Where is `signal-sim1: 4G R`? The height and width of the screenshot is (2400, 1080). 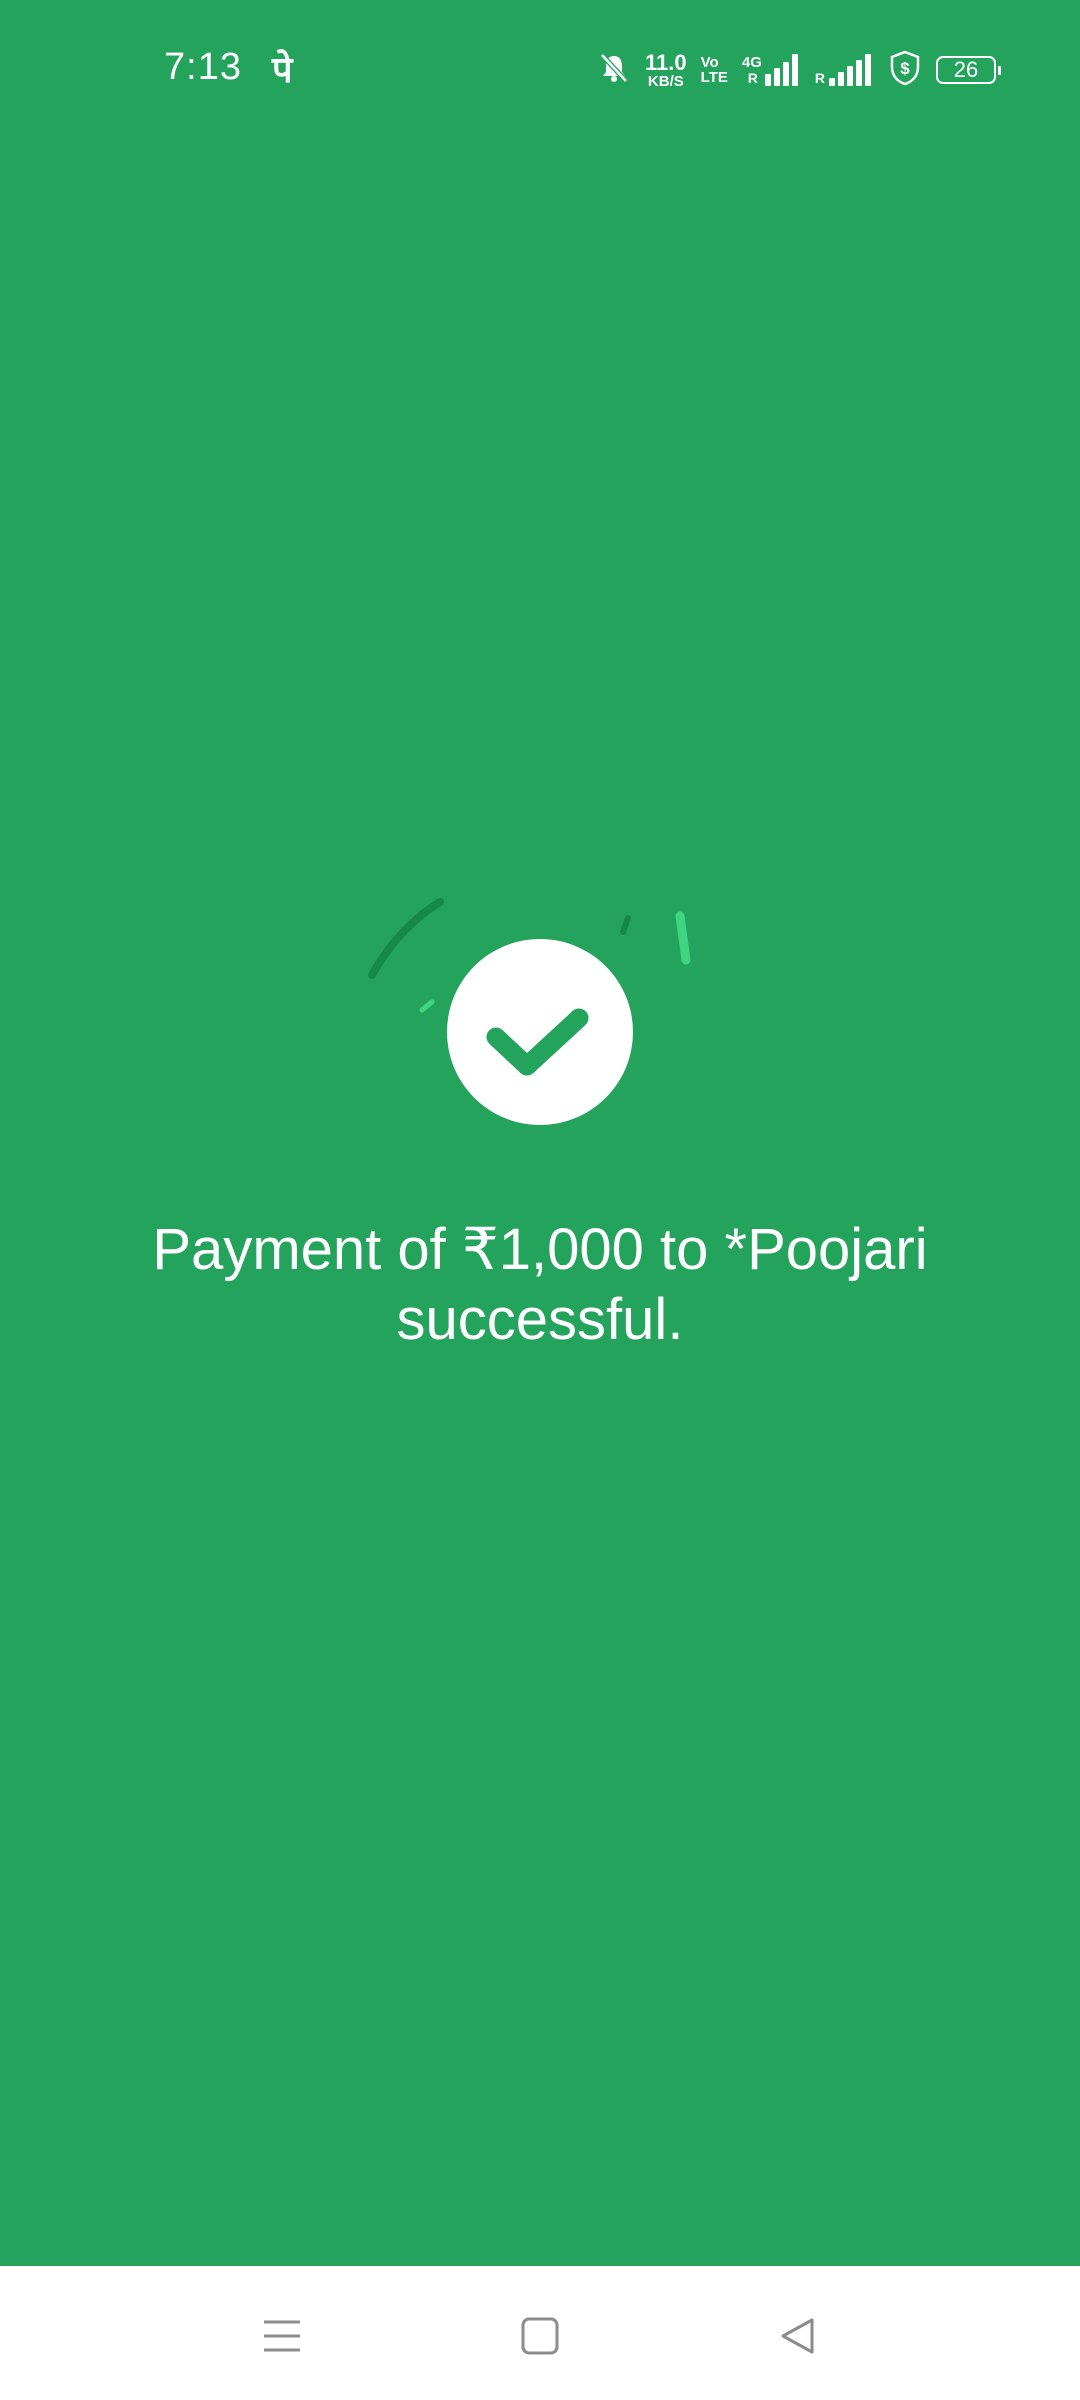 signal-sim1: 4G R is located at coordinates (771, 70).